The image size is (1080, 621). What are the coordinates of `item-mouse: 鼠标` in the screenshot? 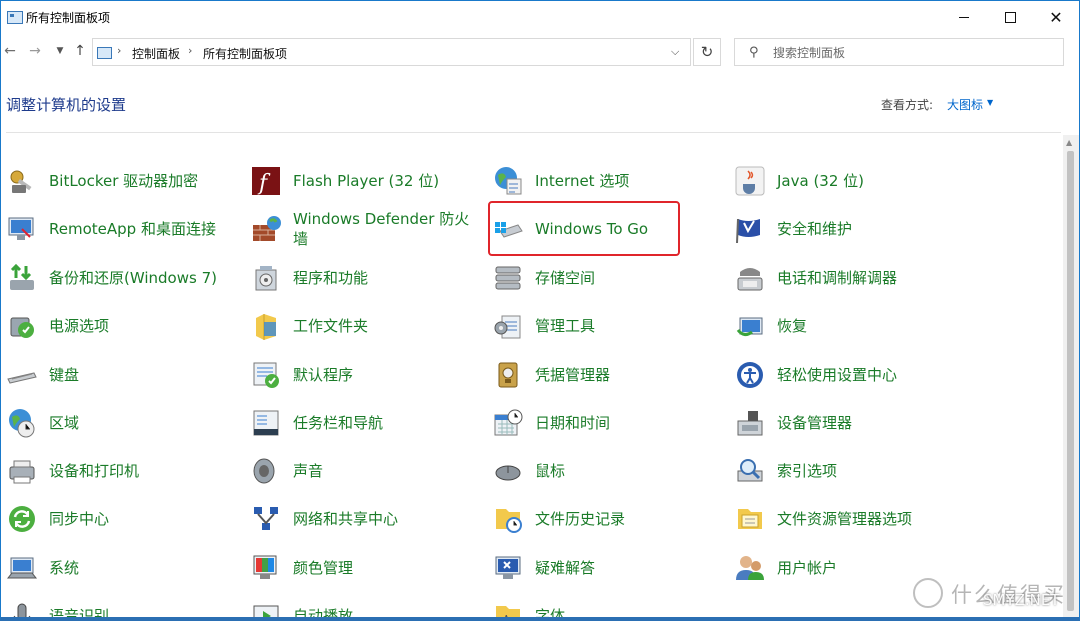 It's located at (602, 471).